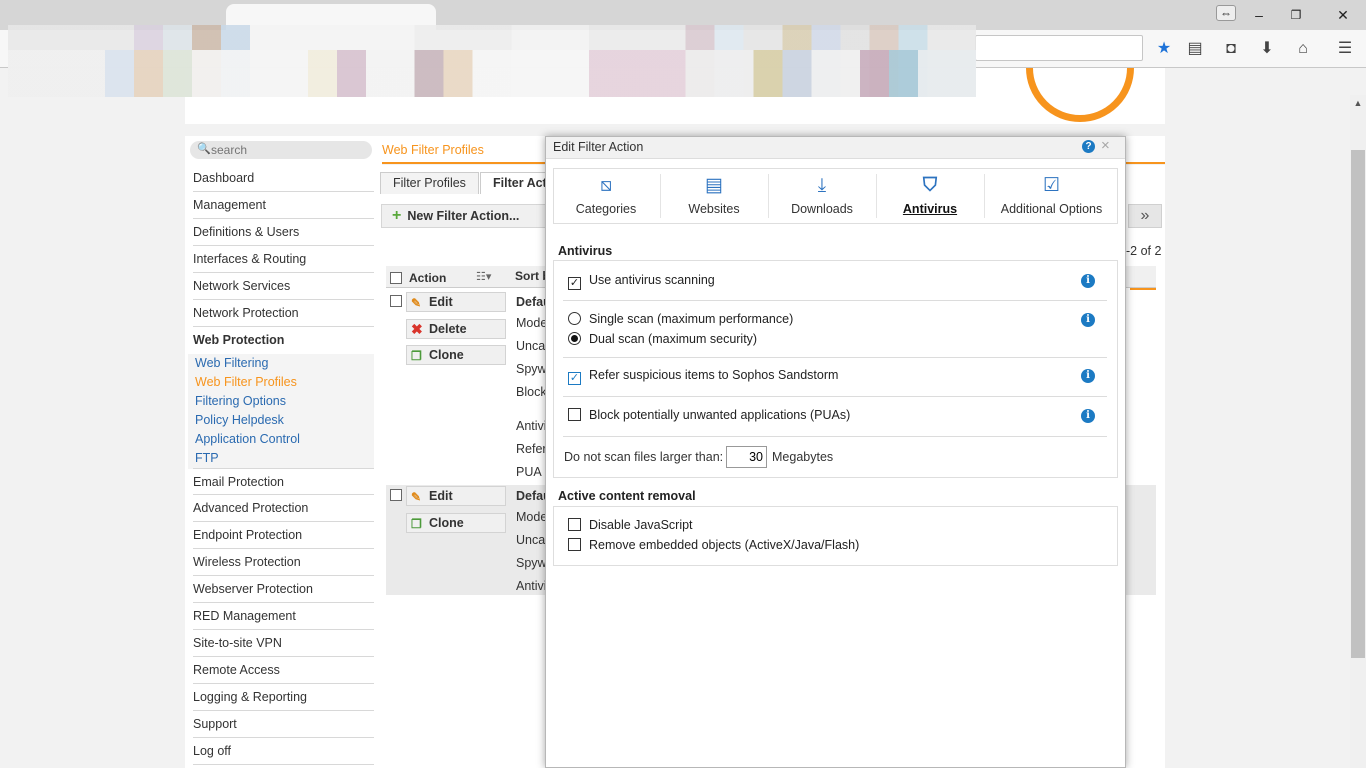 This screenshot has height=768, width=1366. Describe the element at coordinates (574, 338) in the screenshot. I see `dual-scan-radio` at that location.